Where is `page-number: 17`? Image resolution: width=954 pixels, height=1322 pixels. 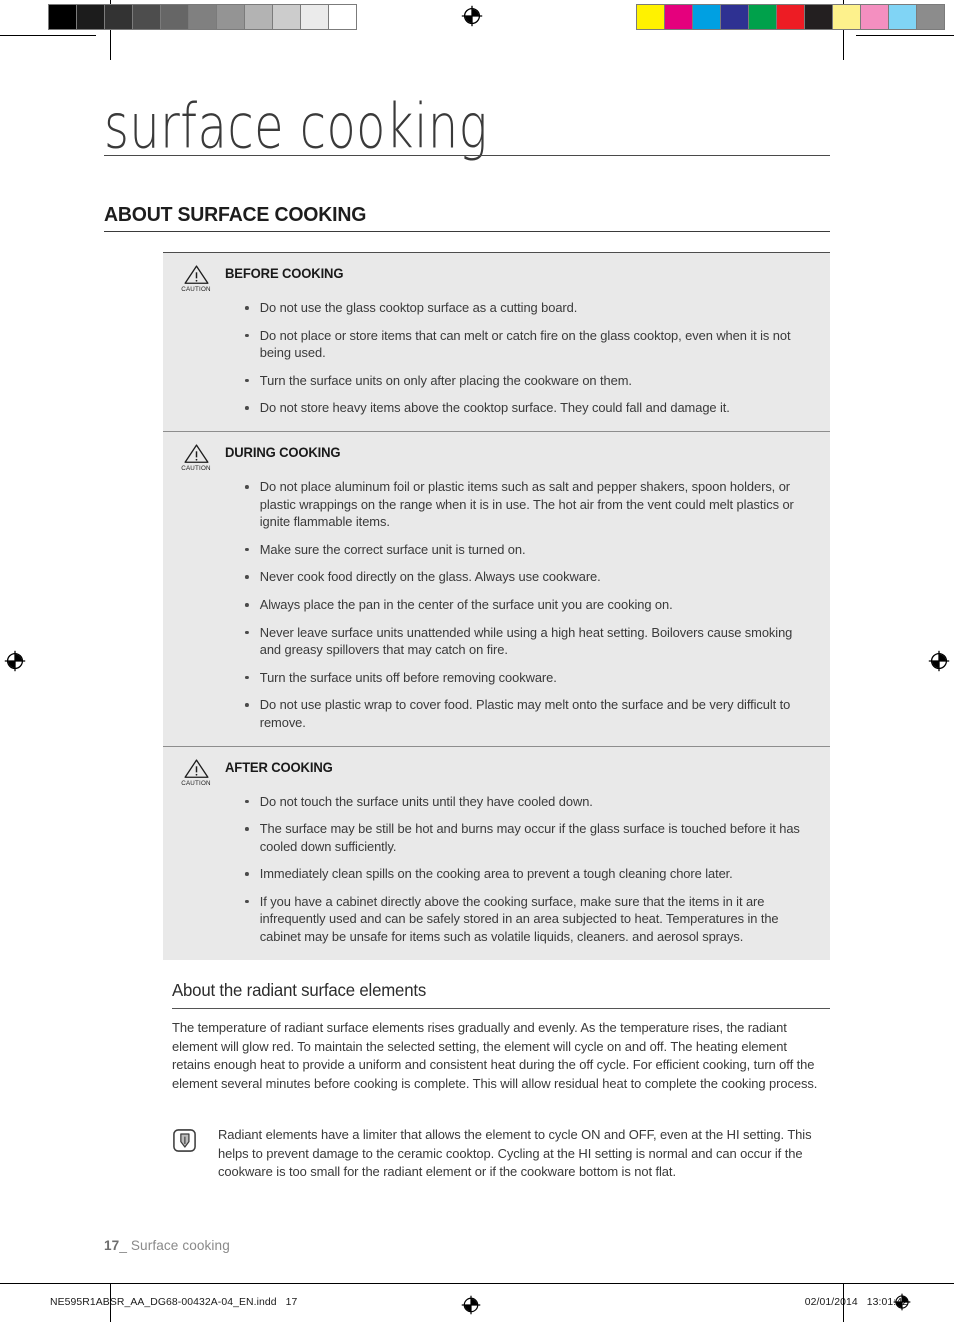 page-number: 17 is located at coordinates (112, 1245).